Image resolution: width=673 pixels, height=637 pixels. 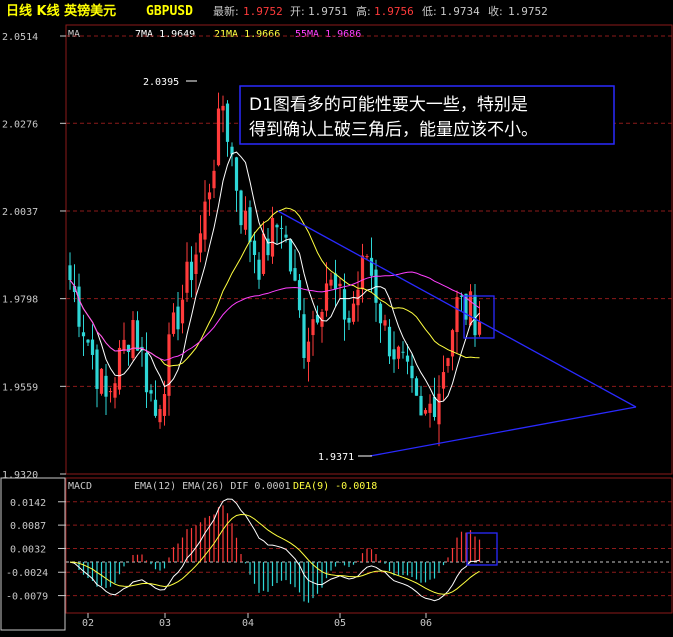 What do you see at coordinates (226, 11) in the screenshot?
I see `last-label: 最新:` at bounding box center [226, 11].